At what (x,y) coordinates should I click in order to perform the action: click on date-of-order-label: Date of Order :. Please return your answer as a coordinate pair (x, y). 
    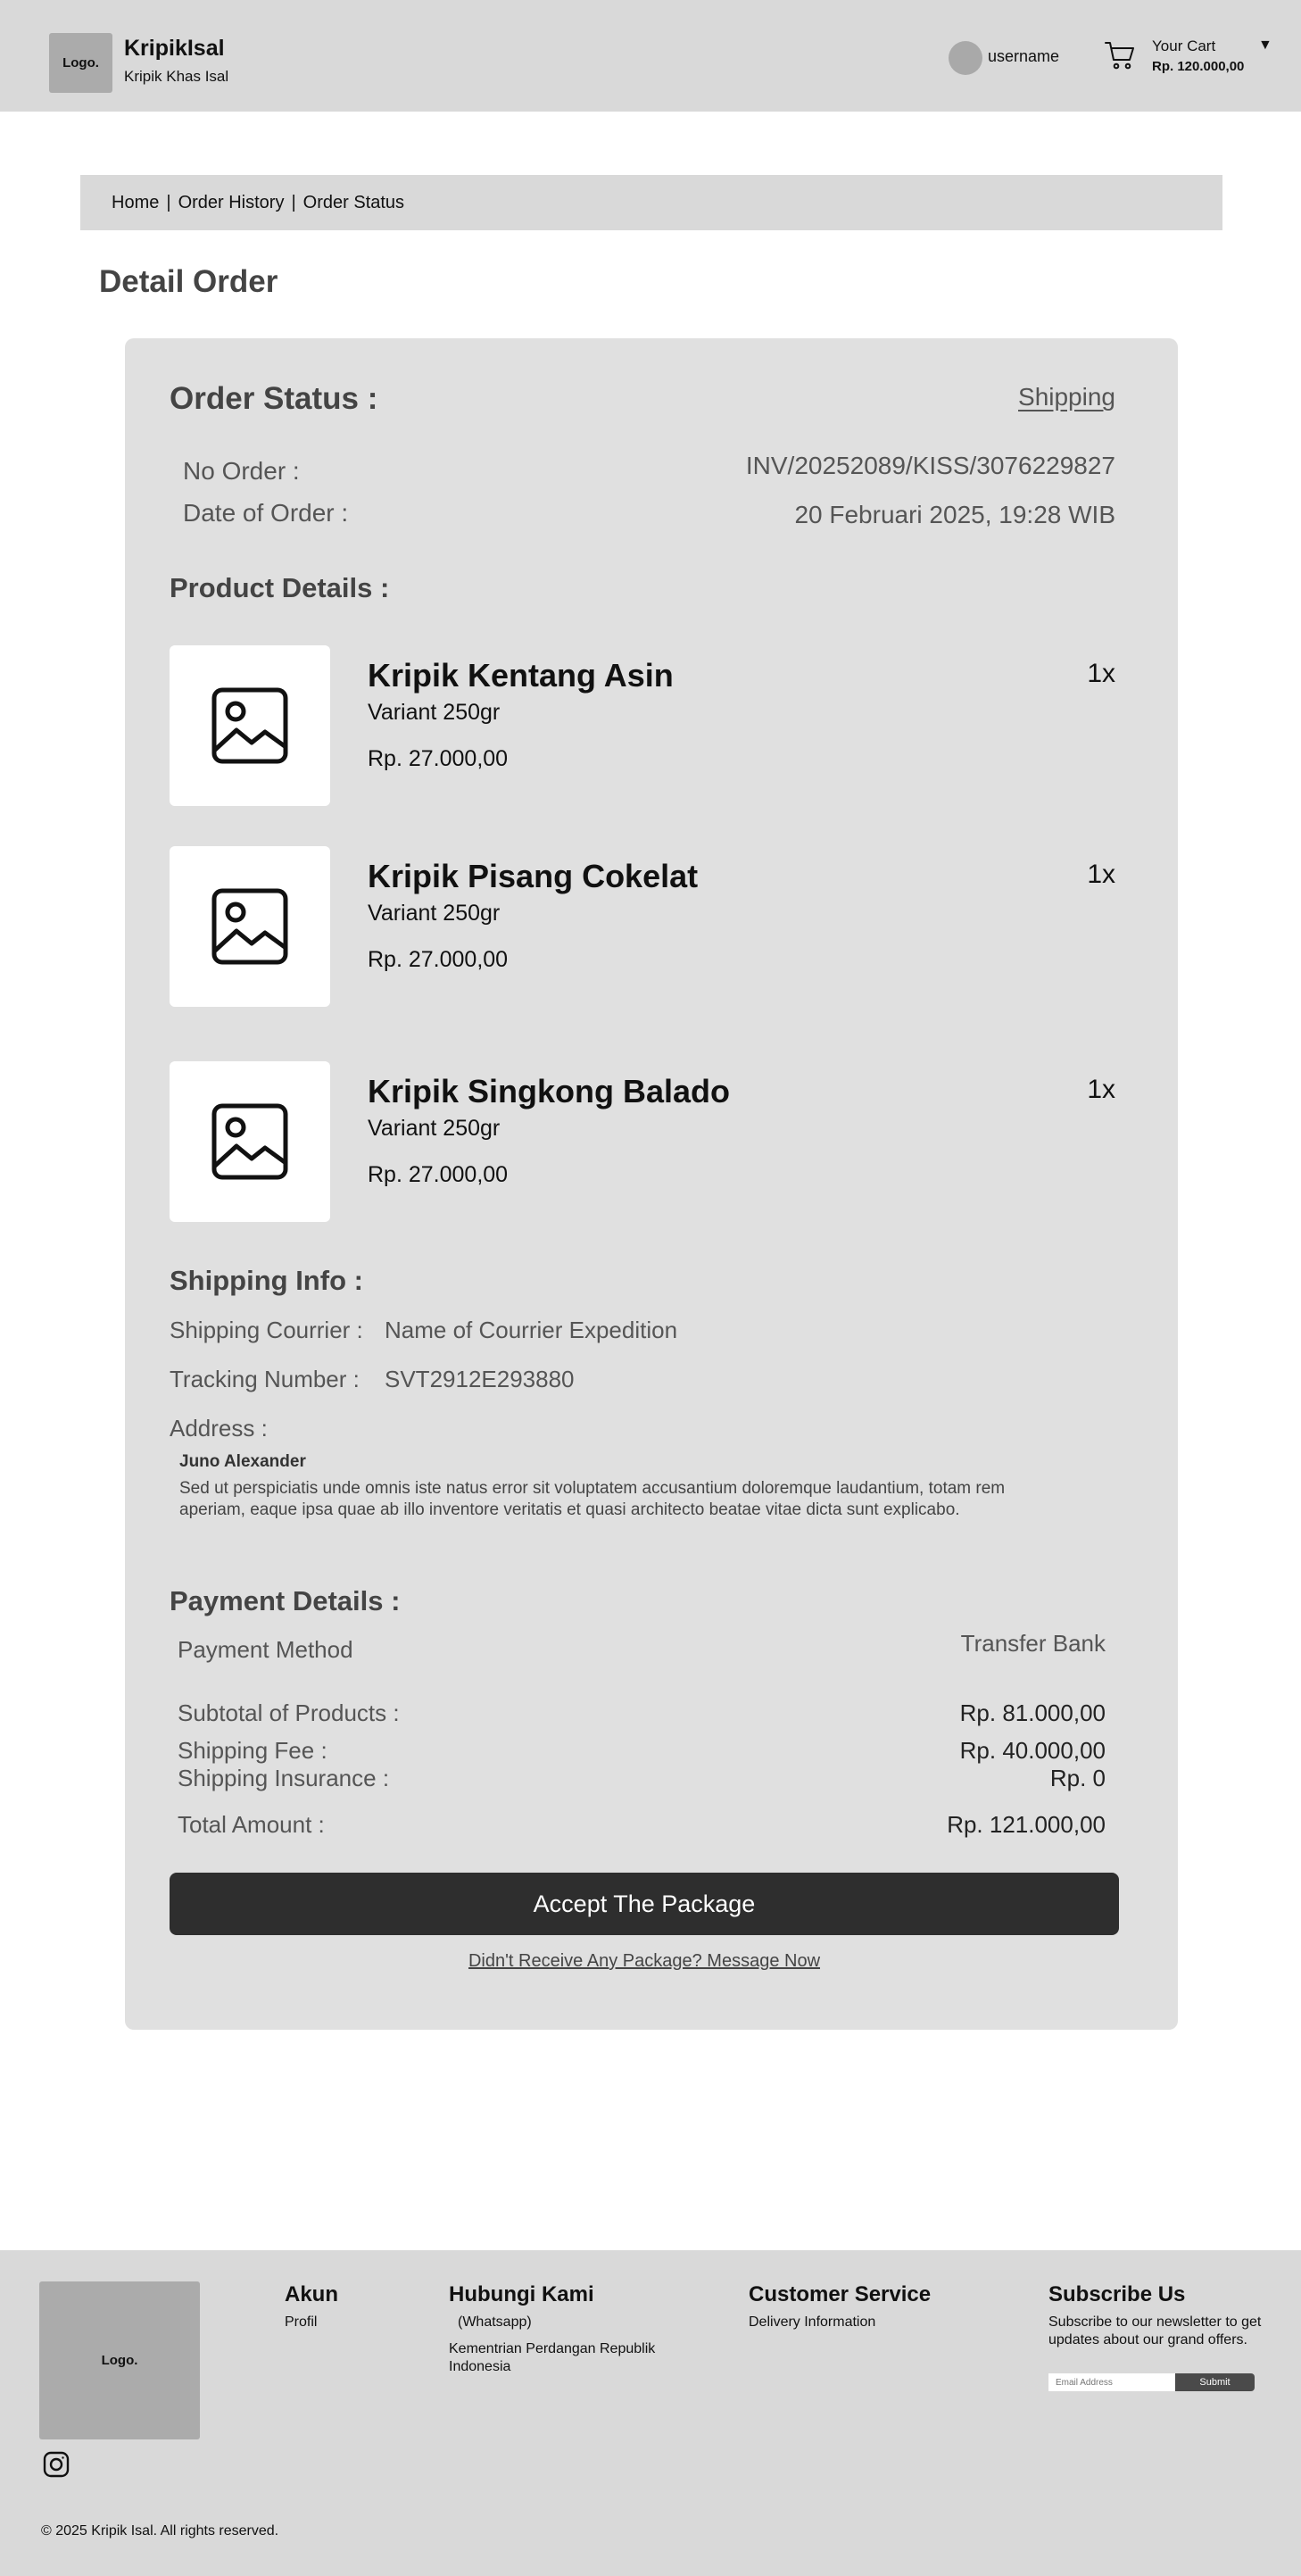
    Looking at the image, I should click on (266, 513).